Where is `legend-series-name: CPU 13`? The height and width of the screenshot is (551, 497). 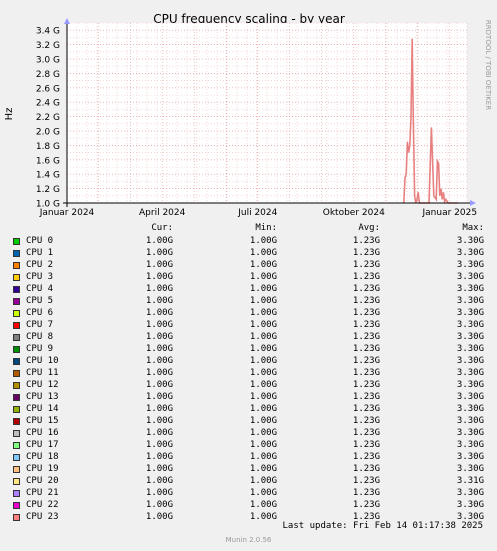
legend-series-name: CPU 13 is located at coordinates (42, 397).